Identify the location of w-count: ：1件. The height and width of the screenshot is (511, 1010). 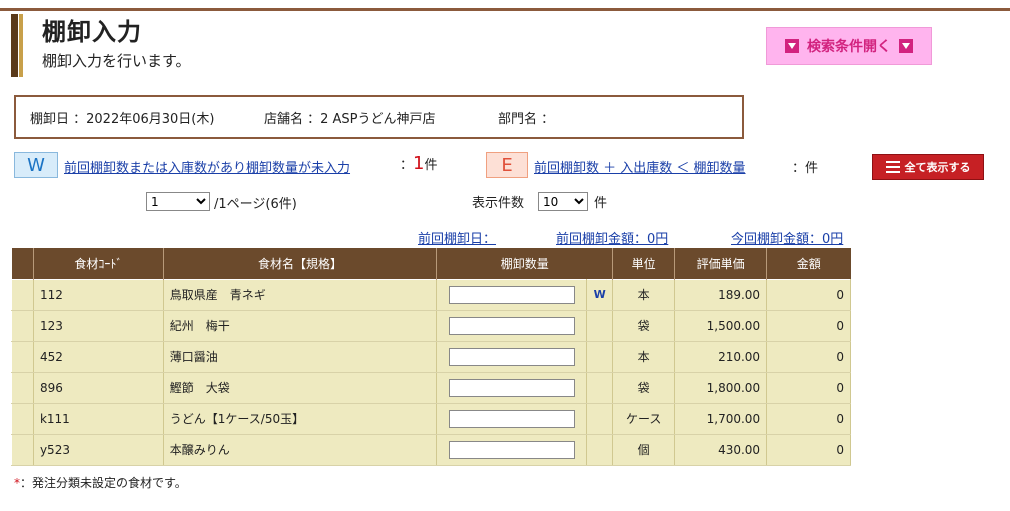
(419, 163).